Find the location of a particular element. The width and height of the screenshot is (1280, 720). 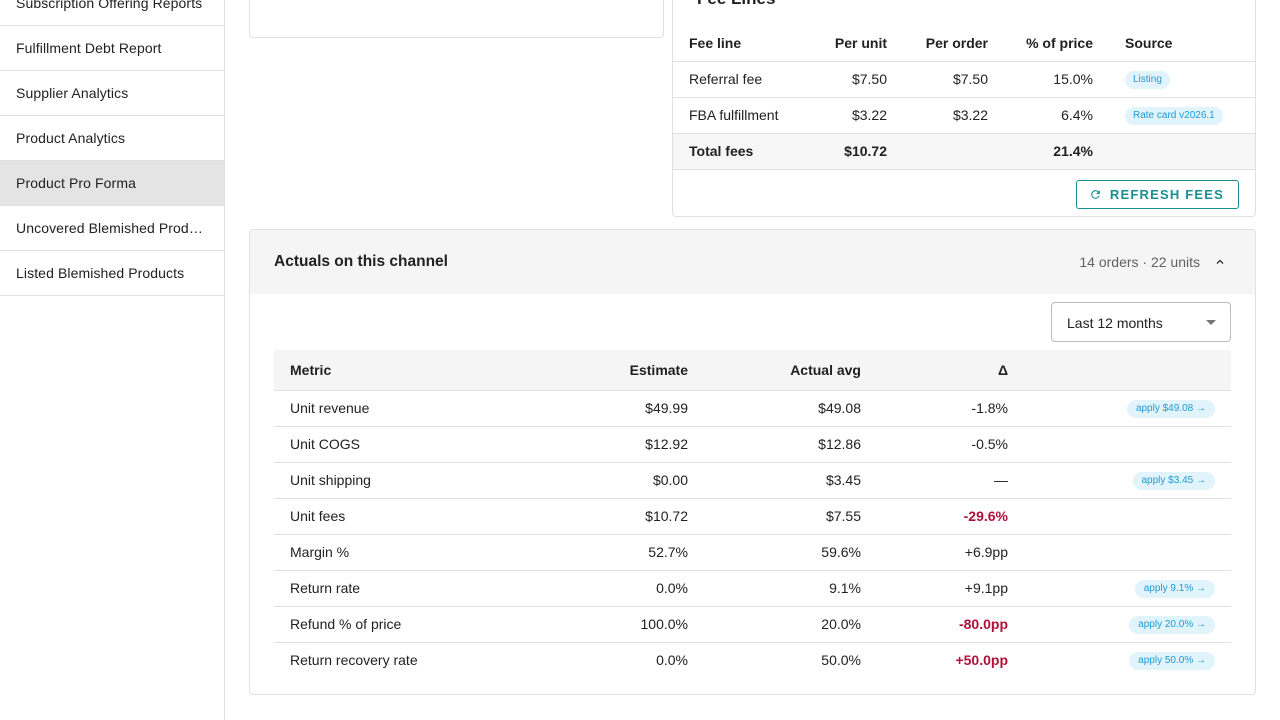

source-cell: Listing is located at coordinates (1174, 79).